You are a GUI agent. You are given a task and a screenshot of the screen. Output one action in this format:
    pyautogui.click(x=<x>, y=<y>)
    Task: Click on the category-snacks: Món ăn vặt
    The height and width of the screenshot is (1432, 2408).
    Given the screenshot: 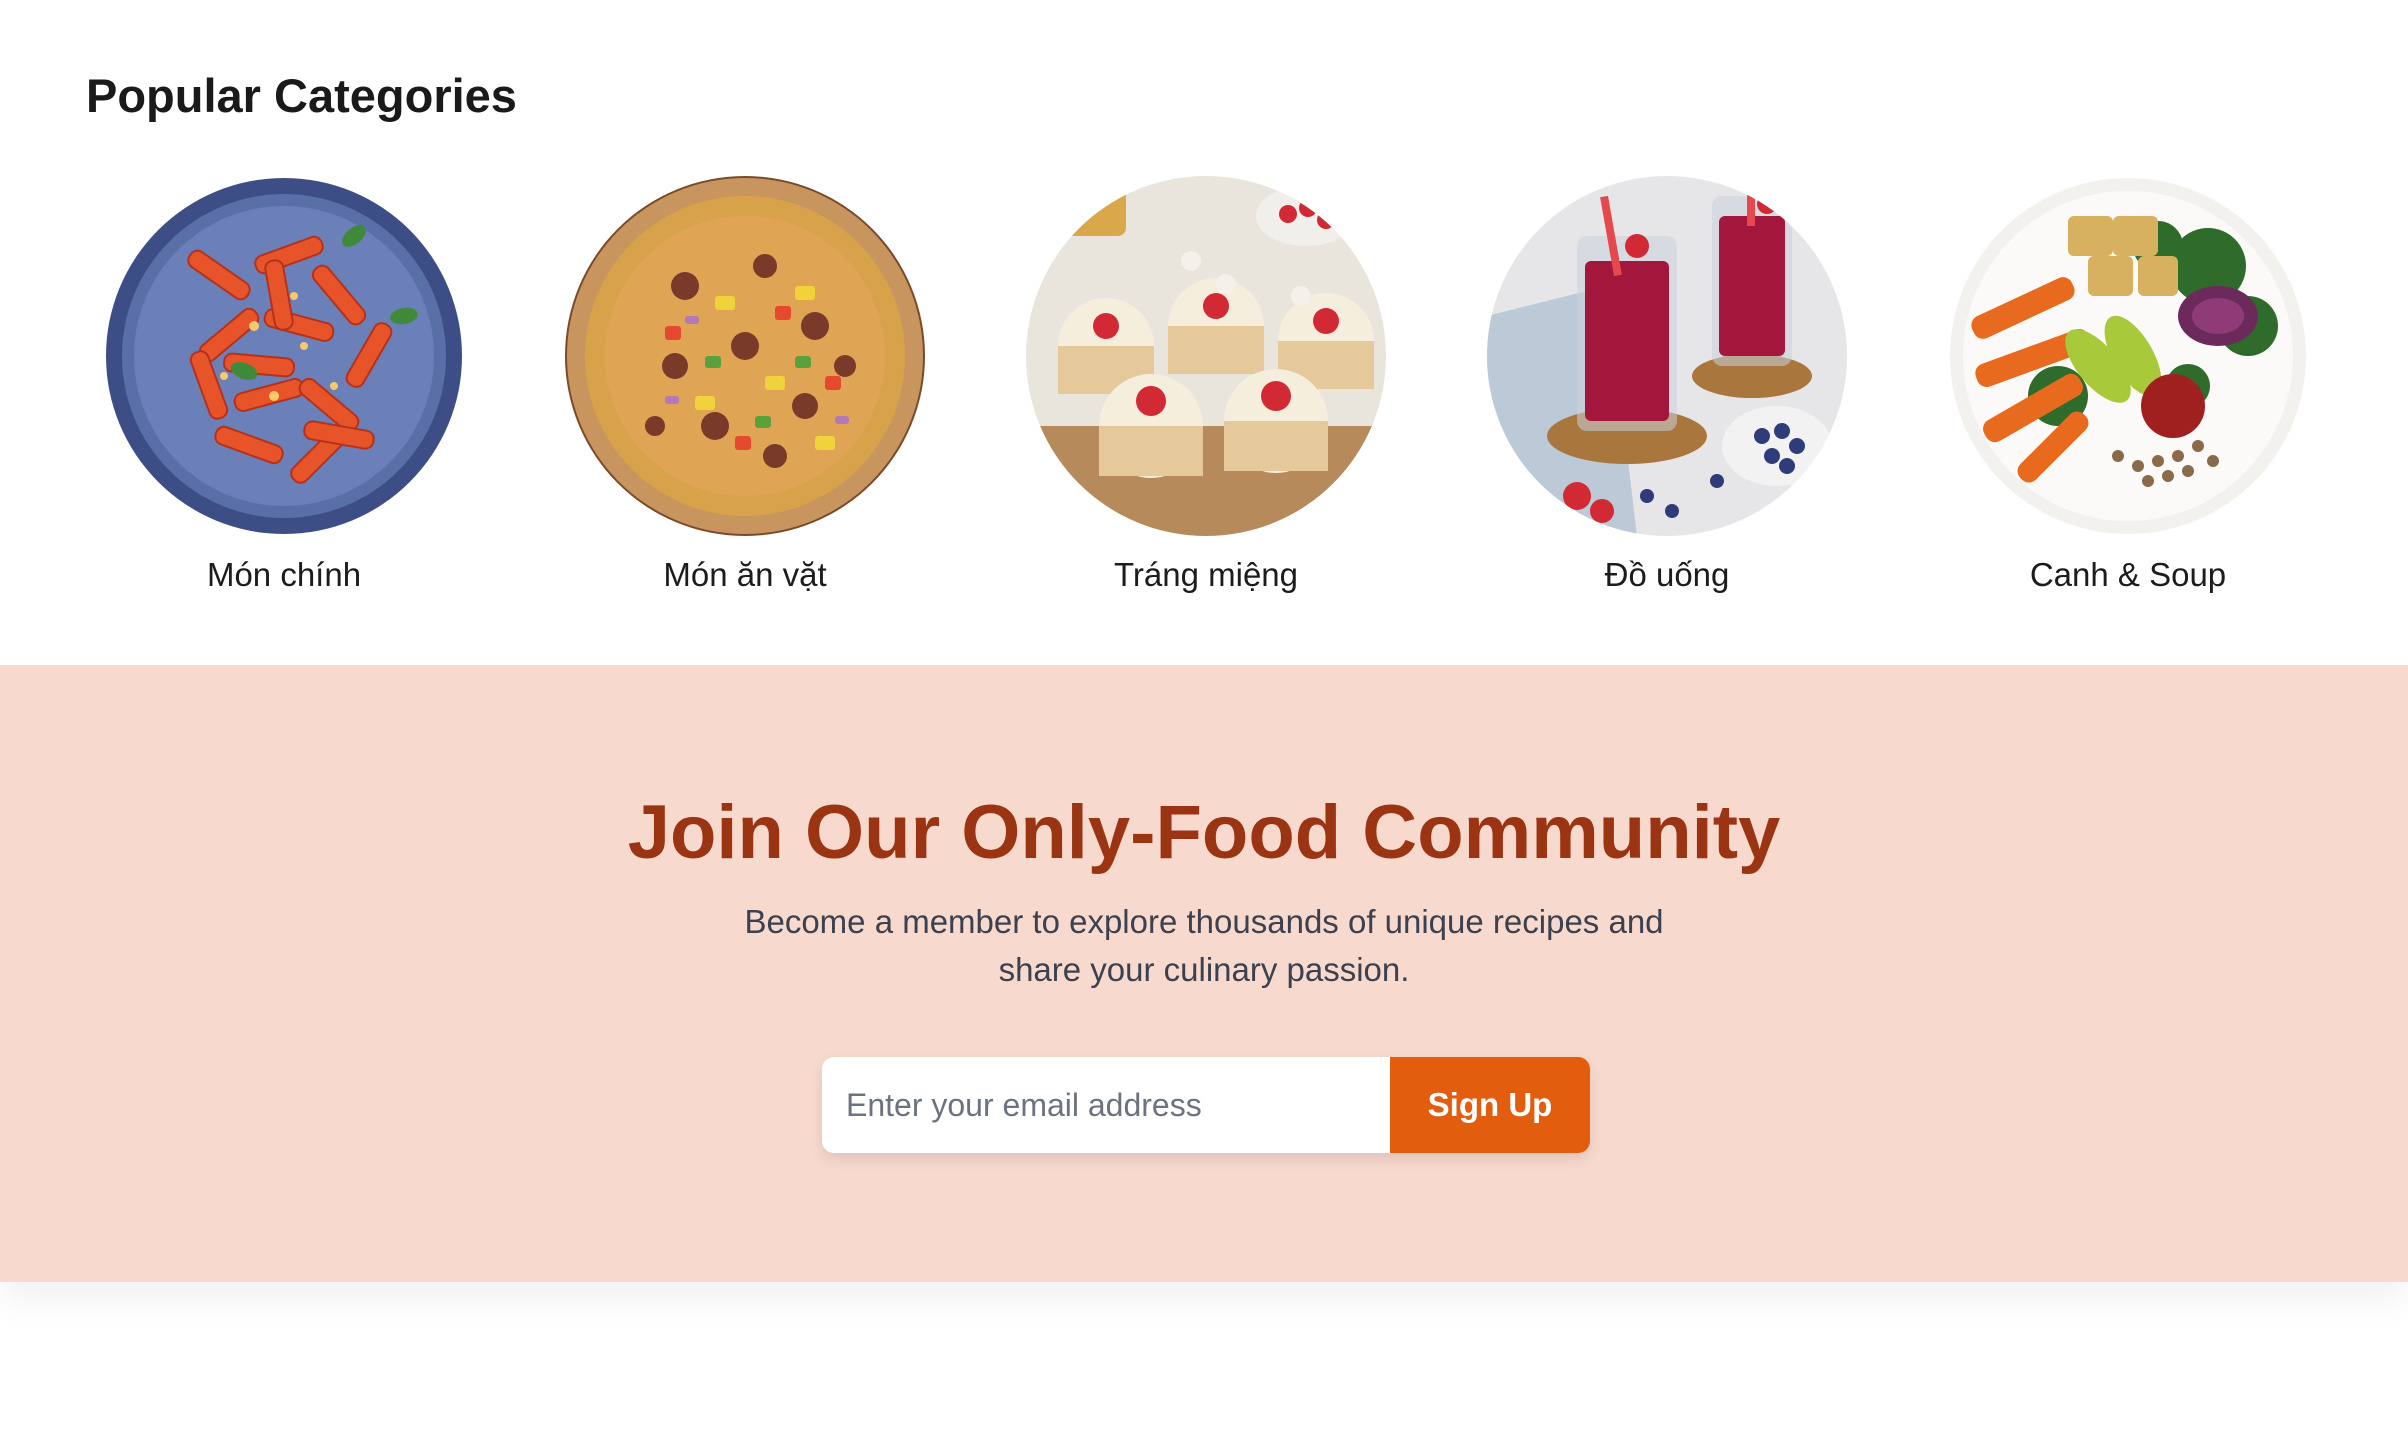 What is the action you would take?
    pyautogui.click(x=745, y=396)
    